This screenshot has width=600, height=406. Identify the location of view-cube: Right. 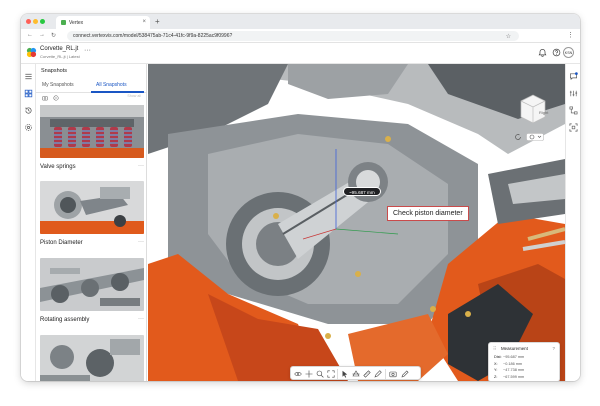
(533, 109).